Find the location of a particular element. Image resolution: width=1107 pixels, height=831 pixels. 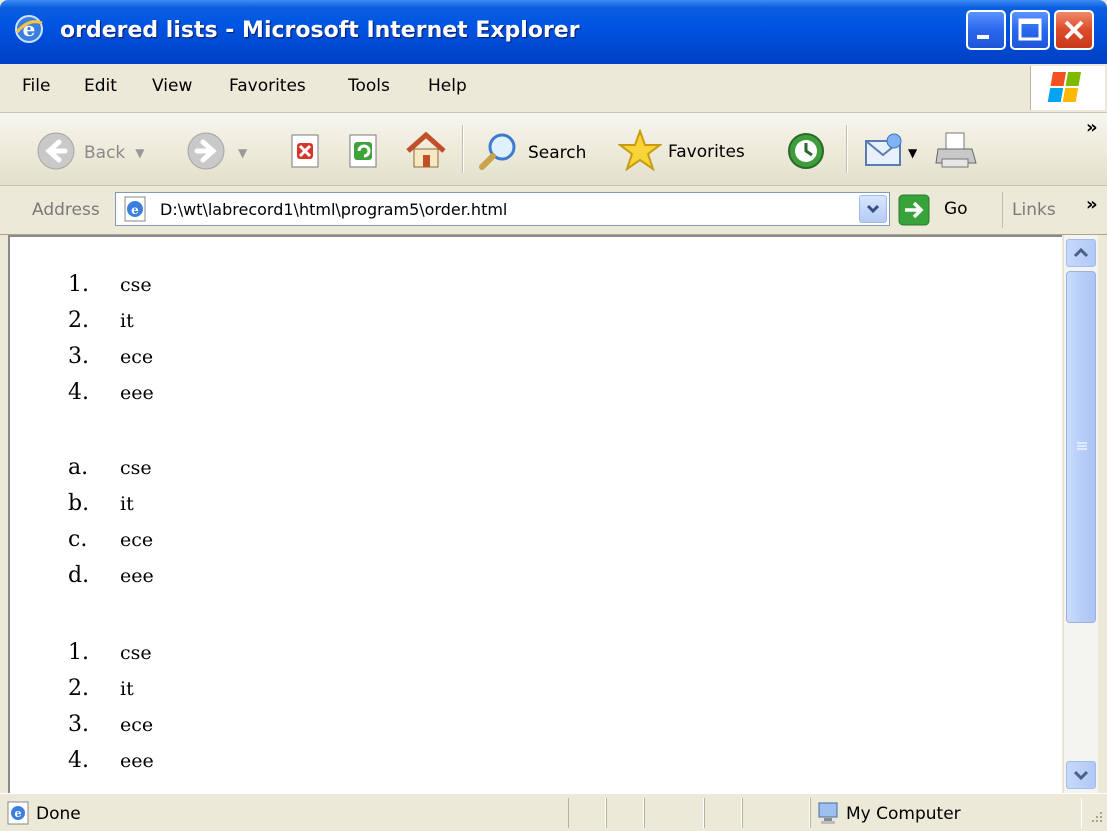

page-icon: e is located at coordinates (136, 211).